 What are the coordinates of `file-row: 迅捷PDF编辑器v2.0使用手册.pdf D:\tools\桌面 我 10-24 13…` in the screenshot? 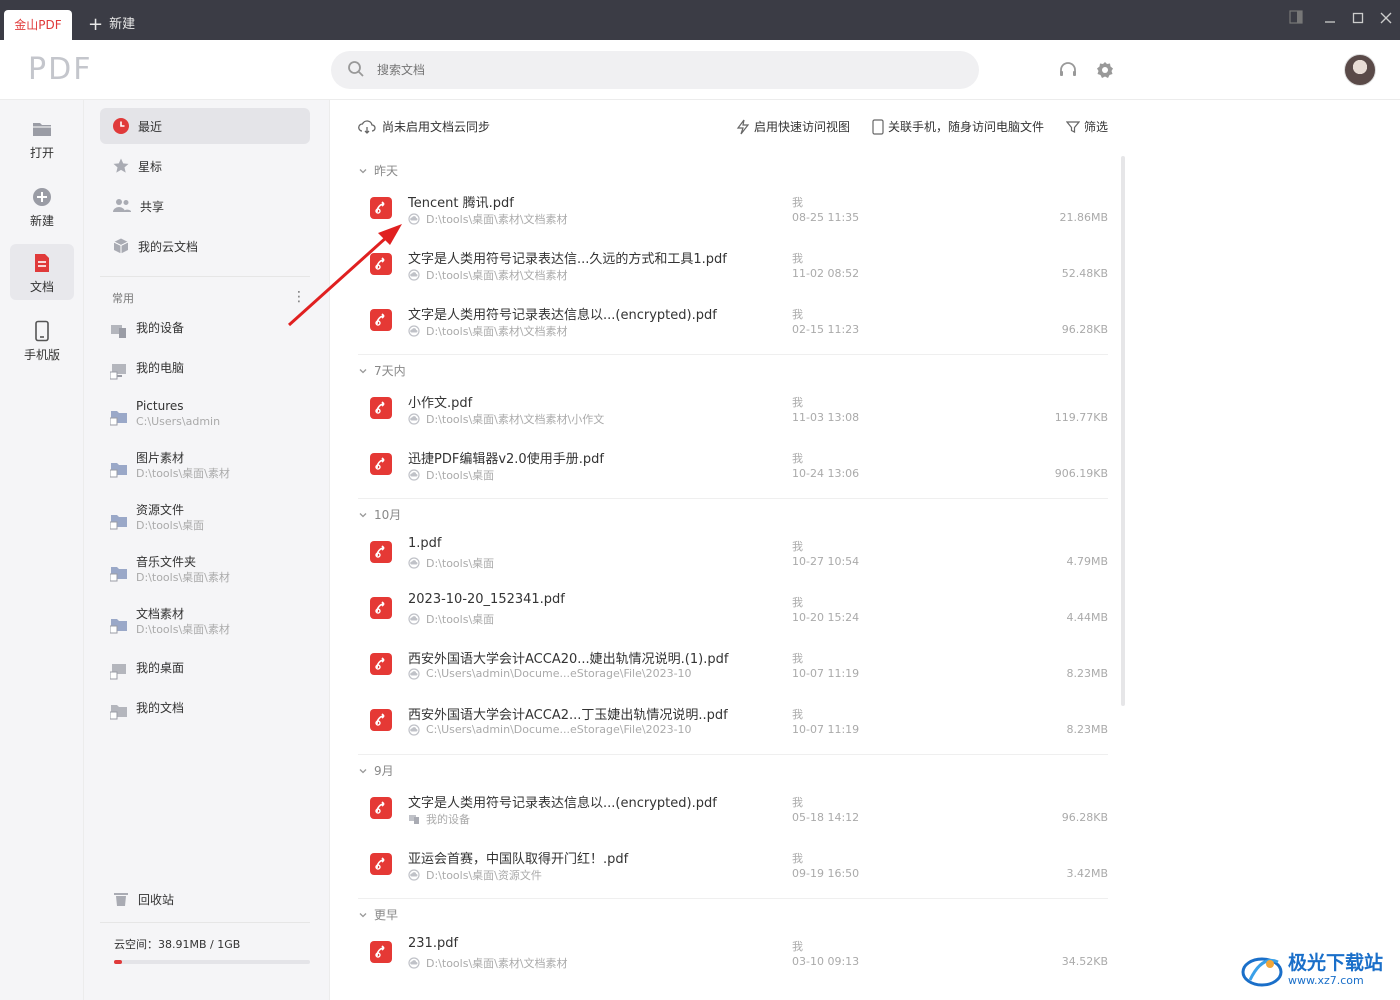 It's located at (733, 468).